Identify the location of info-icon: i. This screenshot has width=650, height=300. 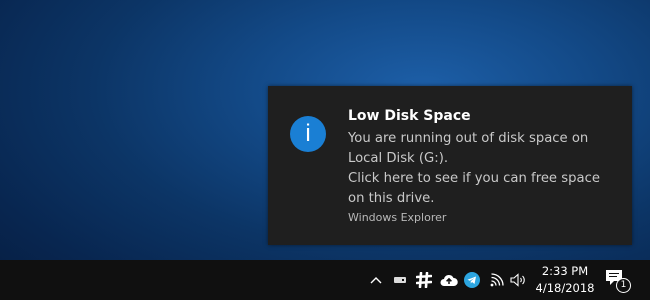
(308, 134).